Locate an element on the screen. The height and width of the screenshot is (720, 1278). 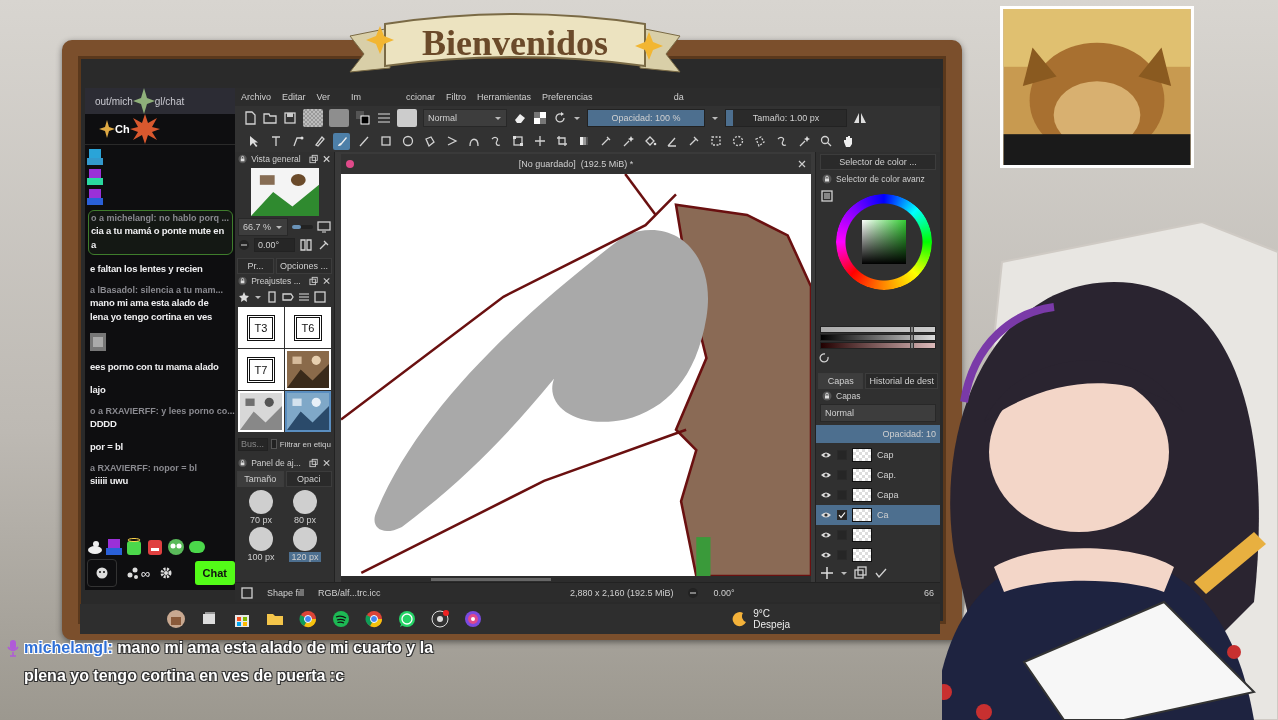
brush-settings-icon is located at coordinates (384, 118).